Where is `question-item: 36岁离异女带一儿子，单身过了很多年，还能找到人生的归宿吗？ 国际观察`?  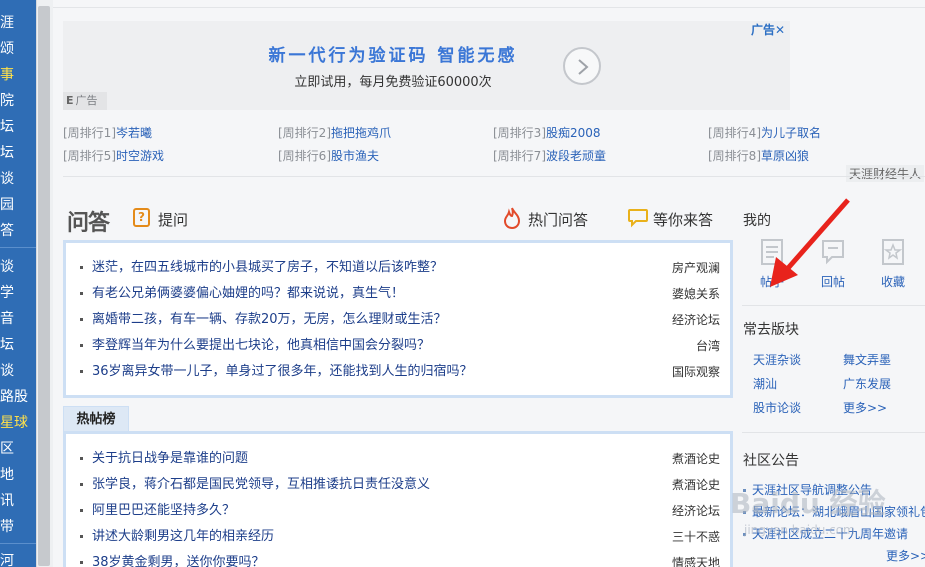
question-item: 36岁离异女带一儿子，单身过了很多年，还能找到人生的归宿吗？ 国际观察 is located at coordinates (400, 372).